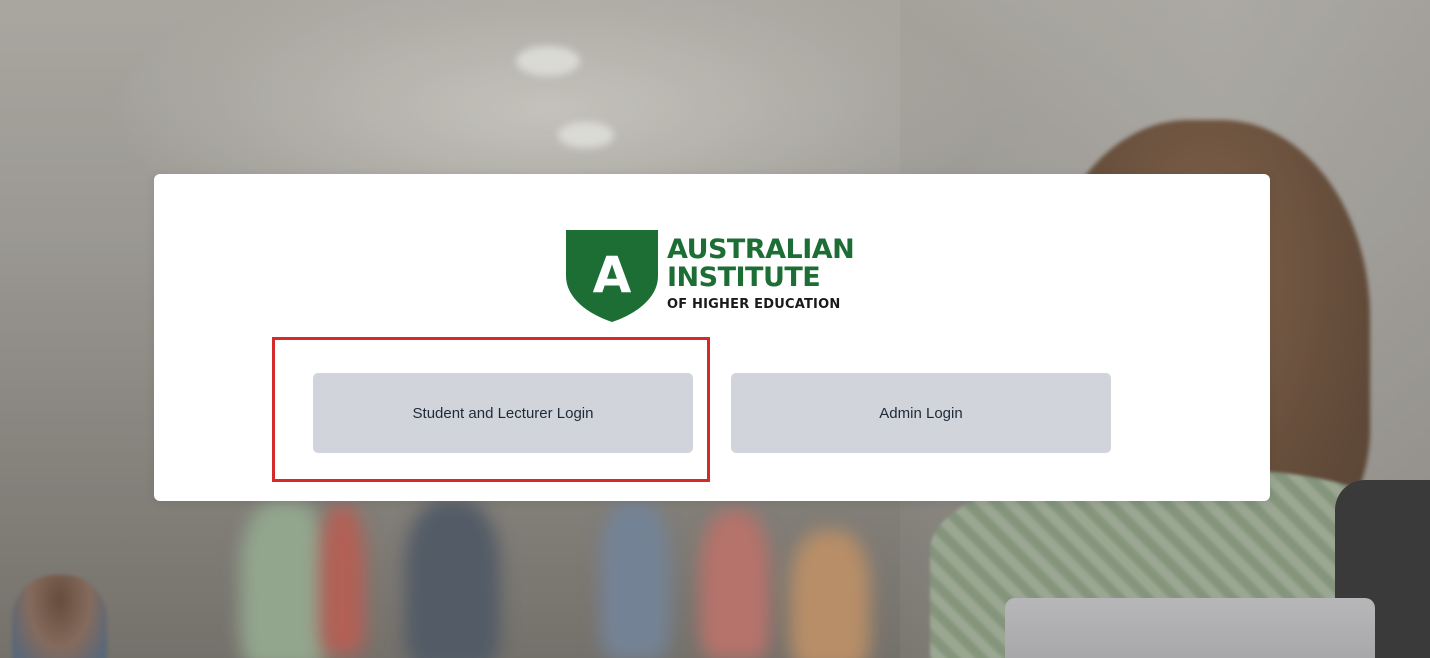  Describe the element at coordinates (744, 277) in the screenshot. I see `logo-line-institute: INSTITUTE` at that location.